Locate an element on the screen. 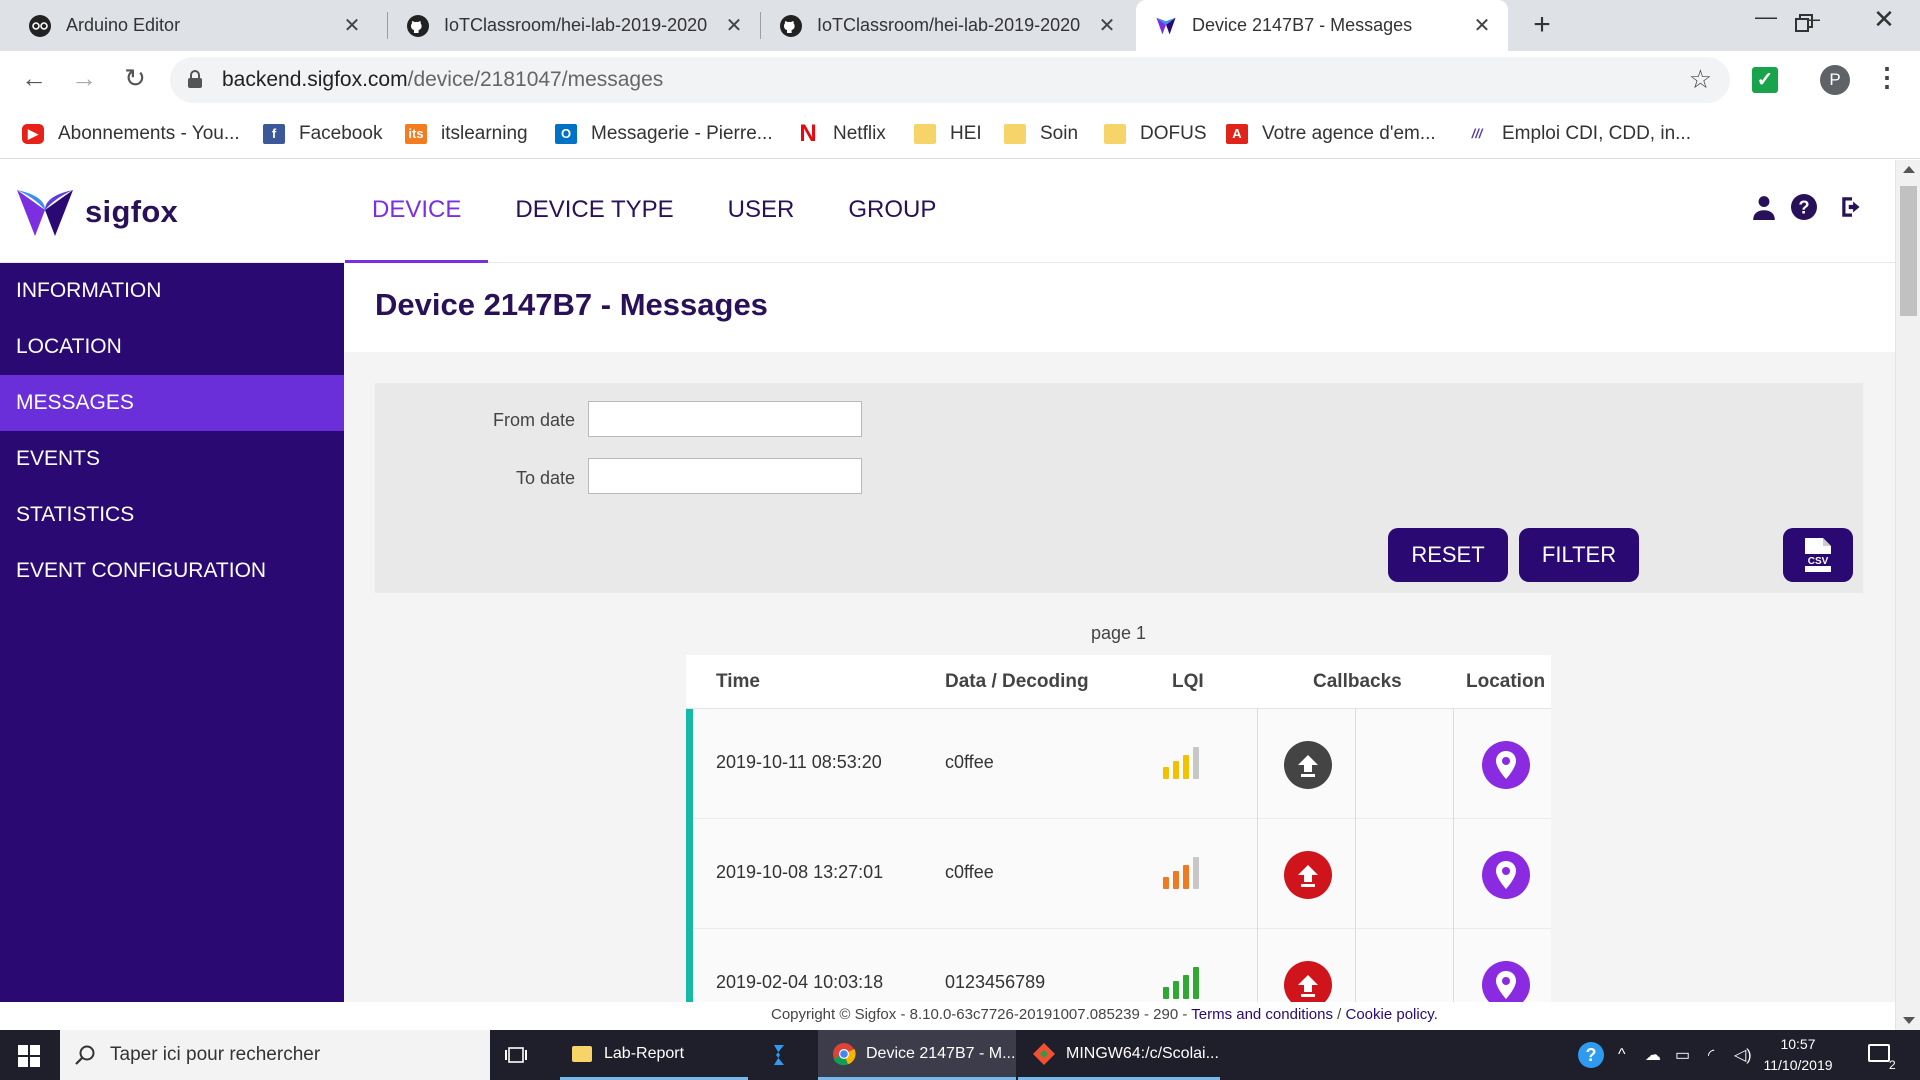 The width and height of the screenshot is (1920, 1080). bookmark-star-icon: ☆ is located at coordinates (1700, 79).